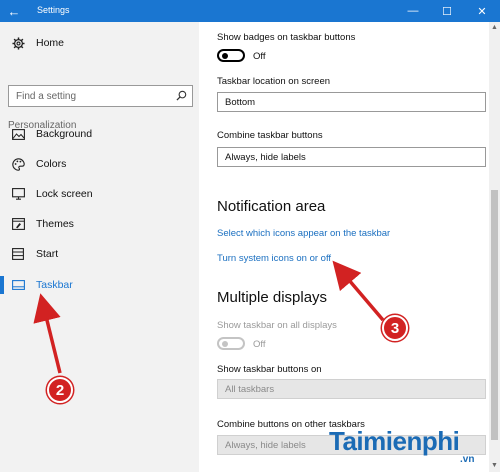  What do you see at coordinates (277, 325) in the screenshot?
I see `show-all-displays-label: Show taskbar on all displays` at bounding box center [277, 325].